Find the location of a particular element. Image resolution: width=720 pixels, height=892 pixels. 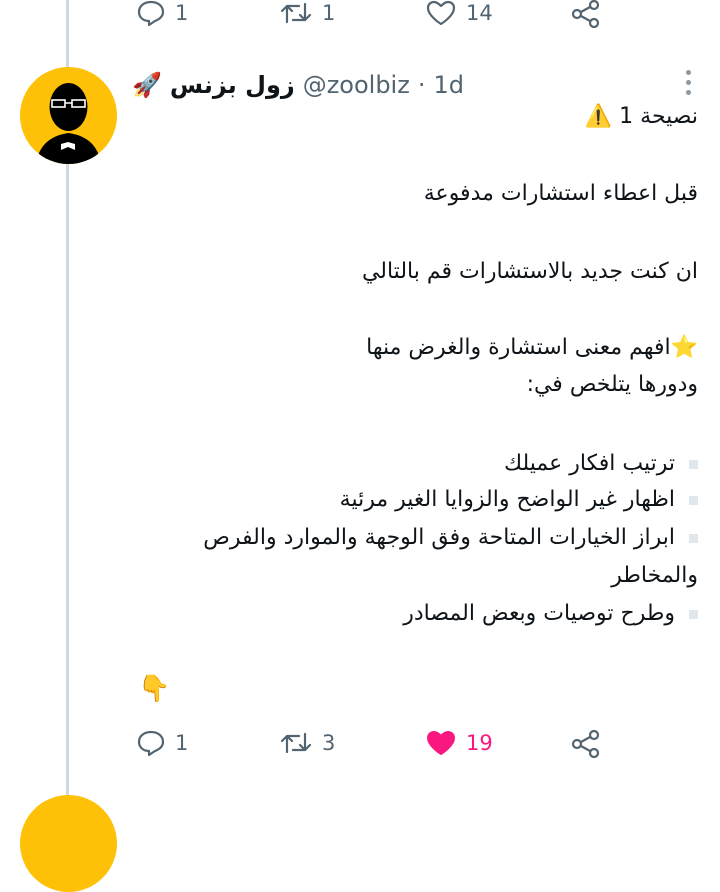

display-name: زول بزنس is located at coordinates (232, 85).